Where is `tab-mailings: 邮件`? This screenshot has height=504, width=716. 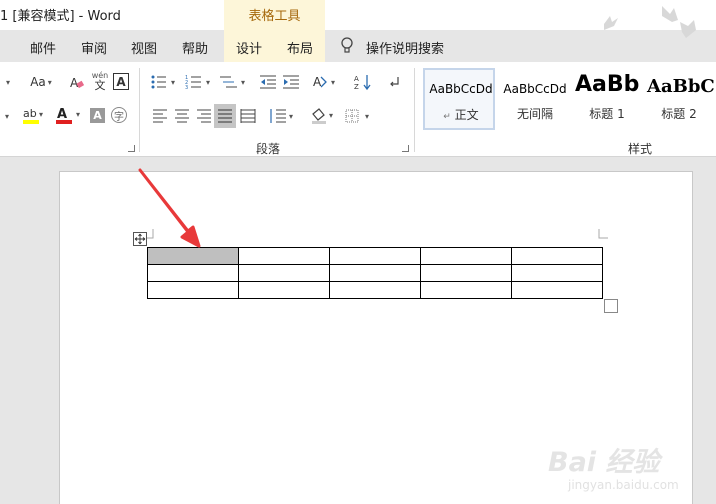 tab-mailings: 邮件 is located at coordinates (43, 47).